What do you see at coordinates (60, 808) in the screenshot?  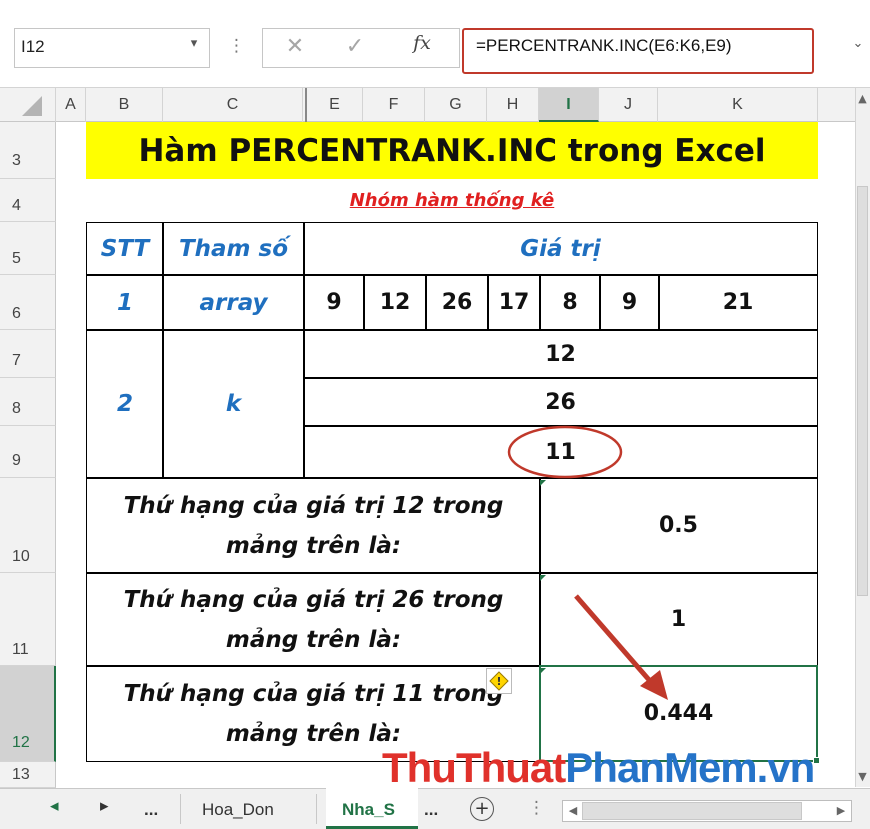 I see `tab-scroll-left-icon: ◂` at bounding box center [60, 808].